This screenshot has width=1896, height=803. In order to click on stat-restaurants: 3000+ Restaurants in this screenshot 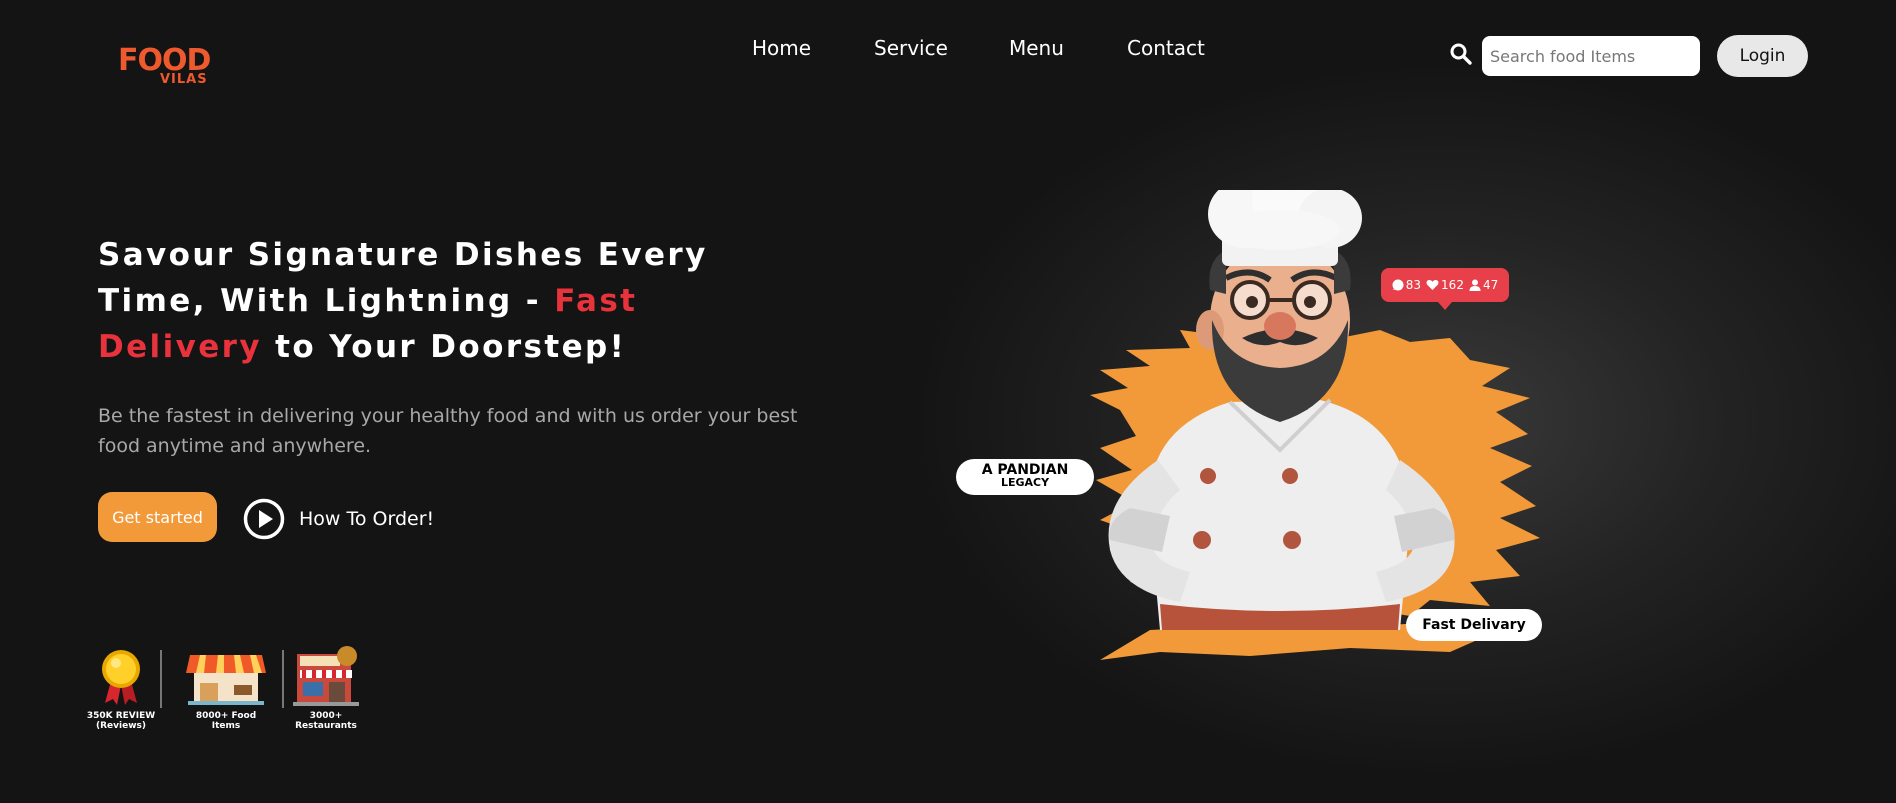, I will do `click(326, 687)`.